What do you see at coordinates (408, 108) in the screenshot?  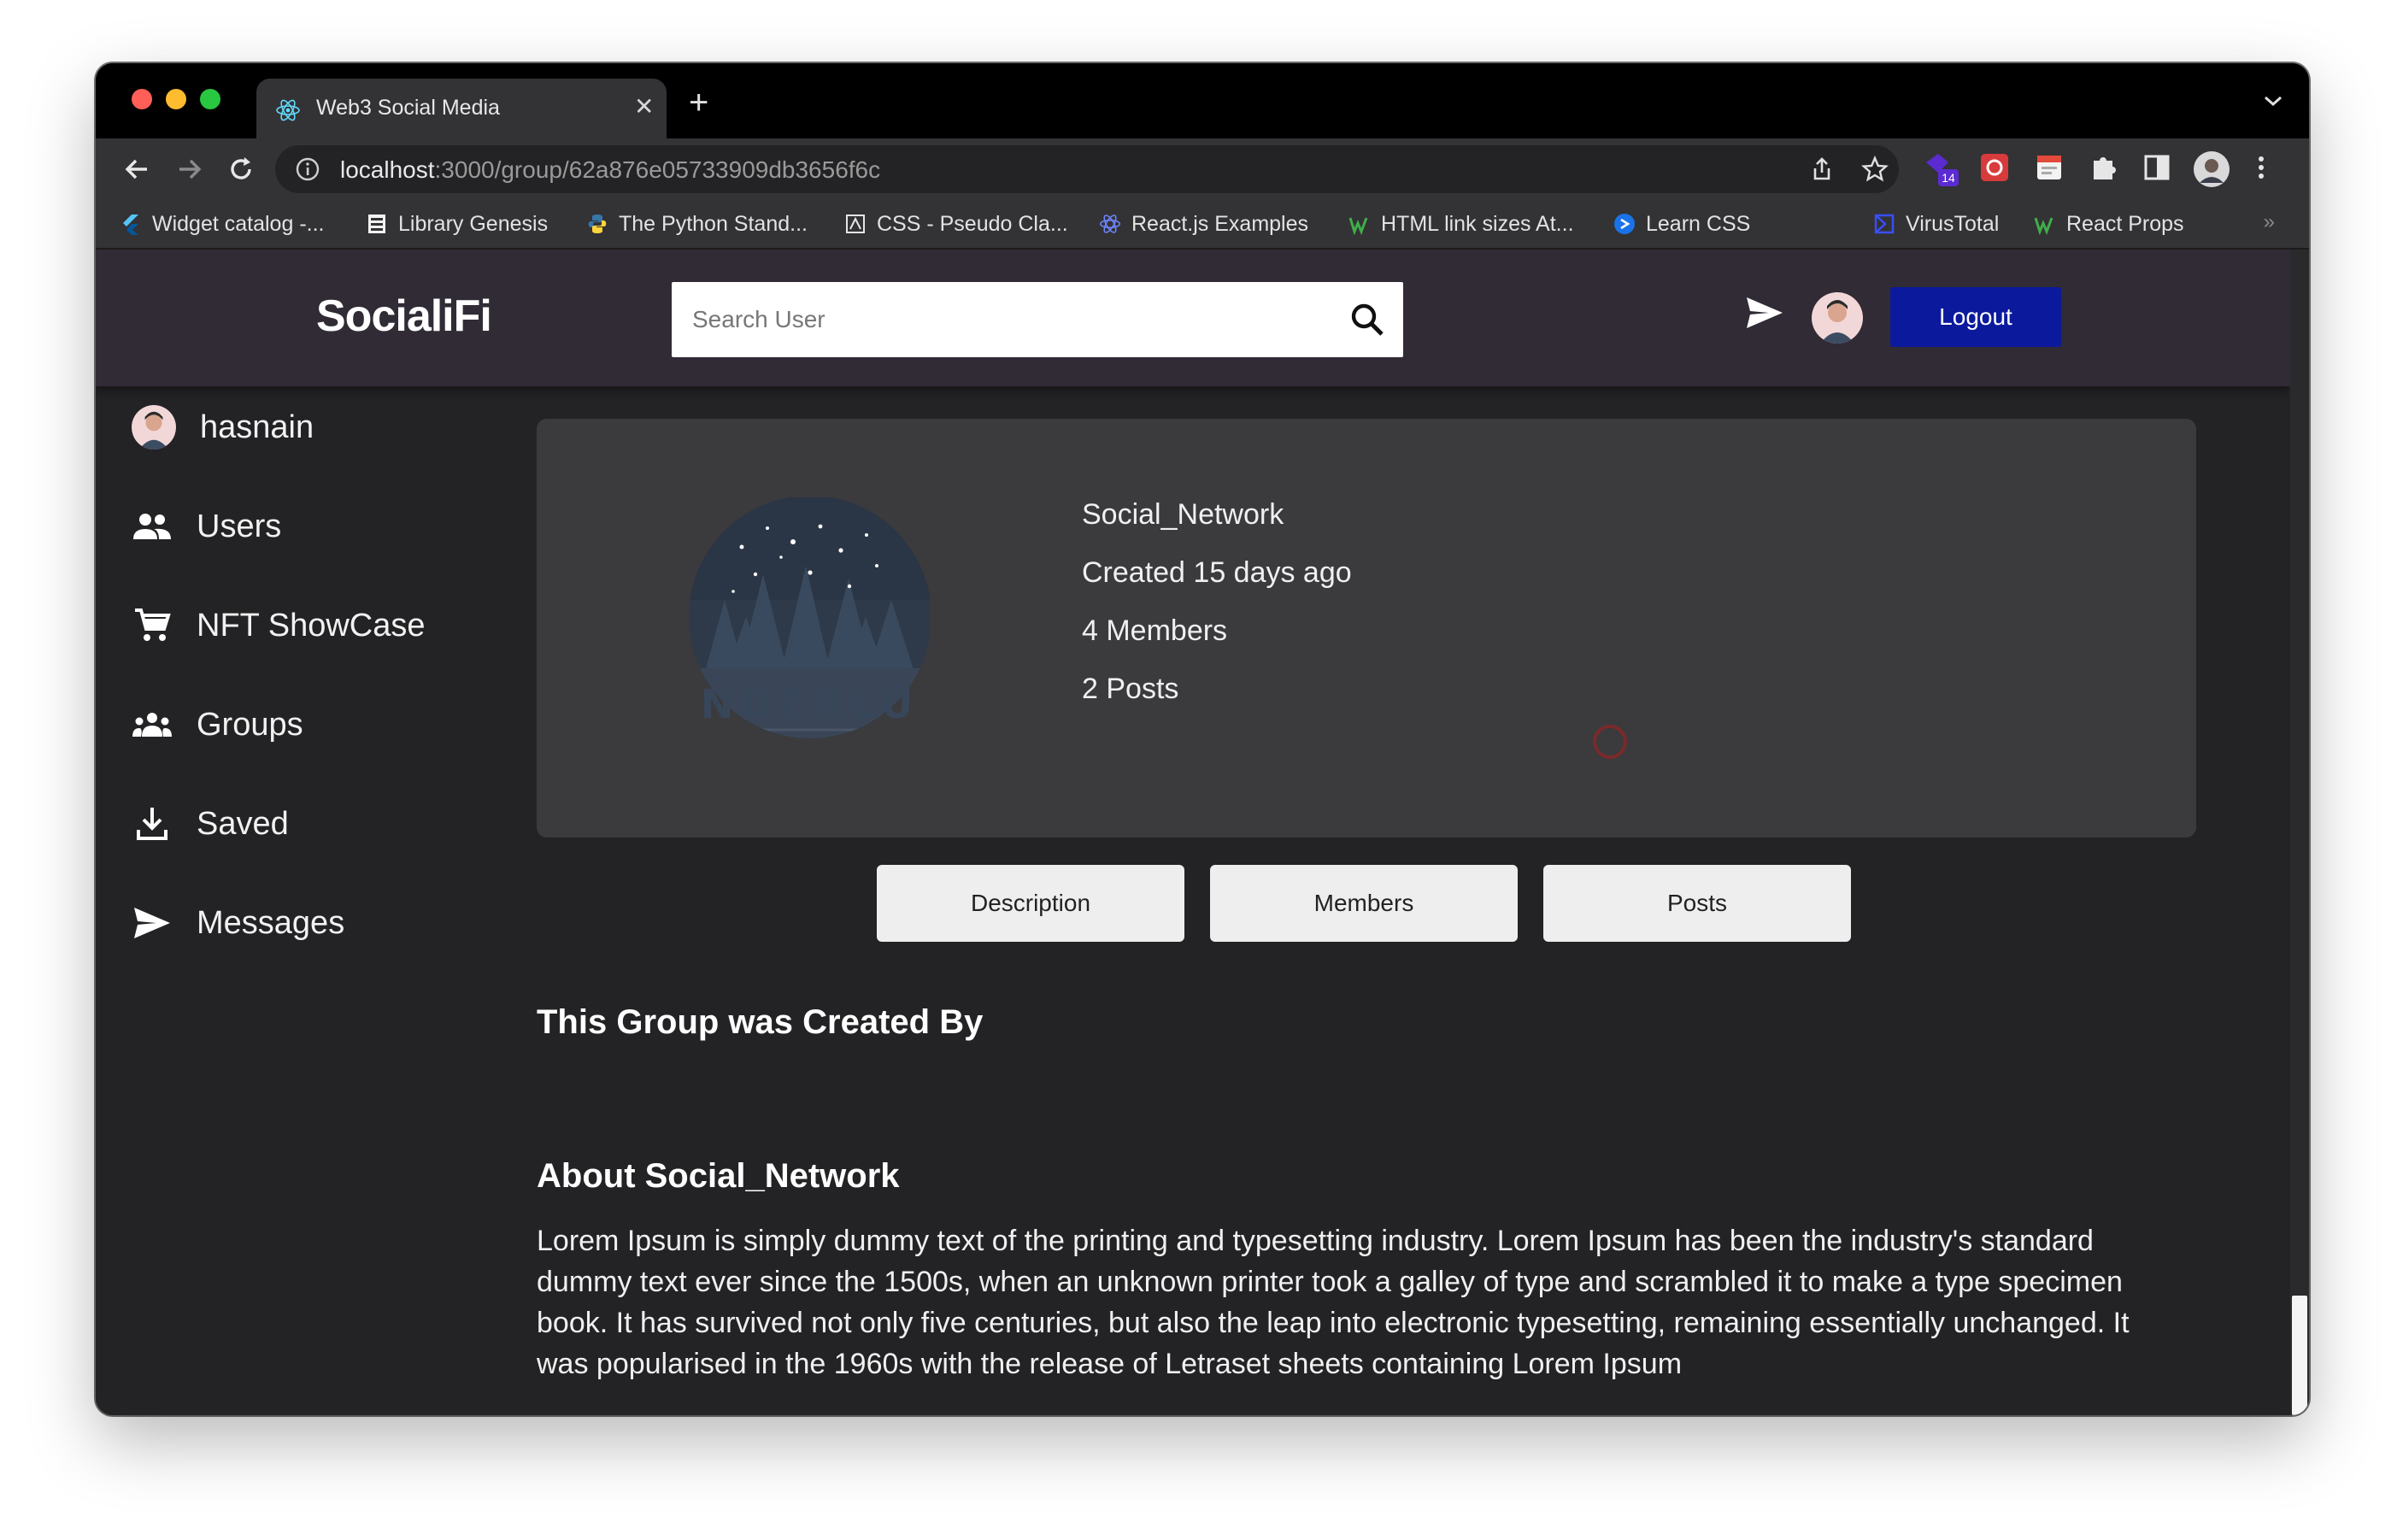 I see `tab-title: Web3 Social Media` at bounding box center [408, 108].